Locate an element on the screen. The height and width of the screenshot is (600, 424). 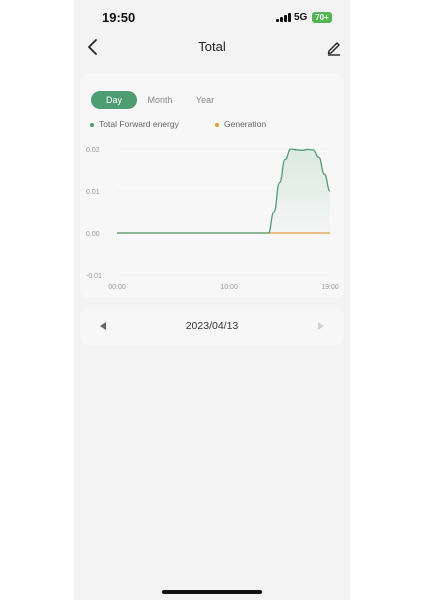
current-date: 2023/04/13 is located at coordinates (212, 326).